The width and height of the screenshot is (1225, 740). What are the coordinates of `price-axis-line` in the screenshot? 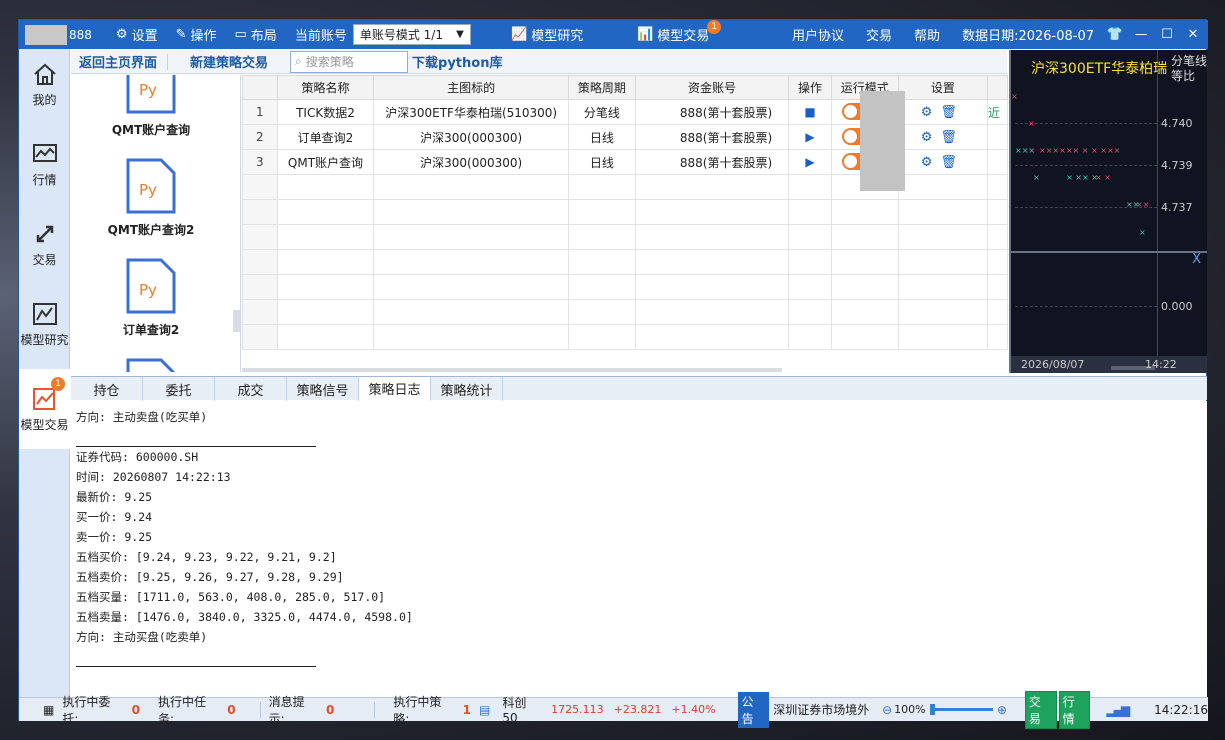 It's located at (1157, 205).